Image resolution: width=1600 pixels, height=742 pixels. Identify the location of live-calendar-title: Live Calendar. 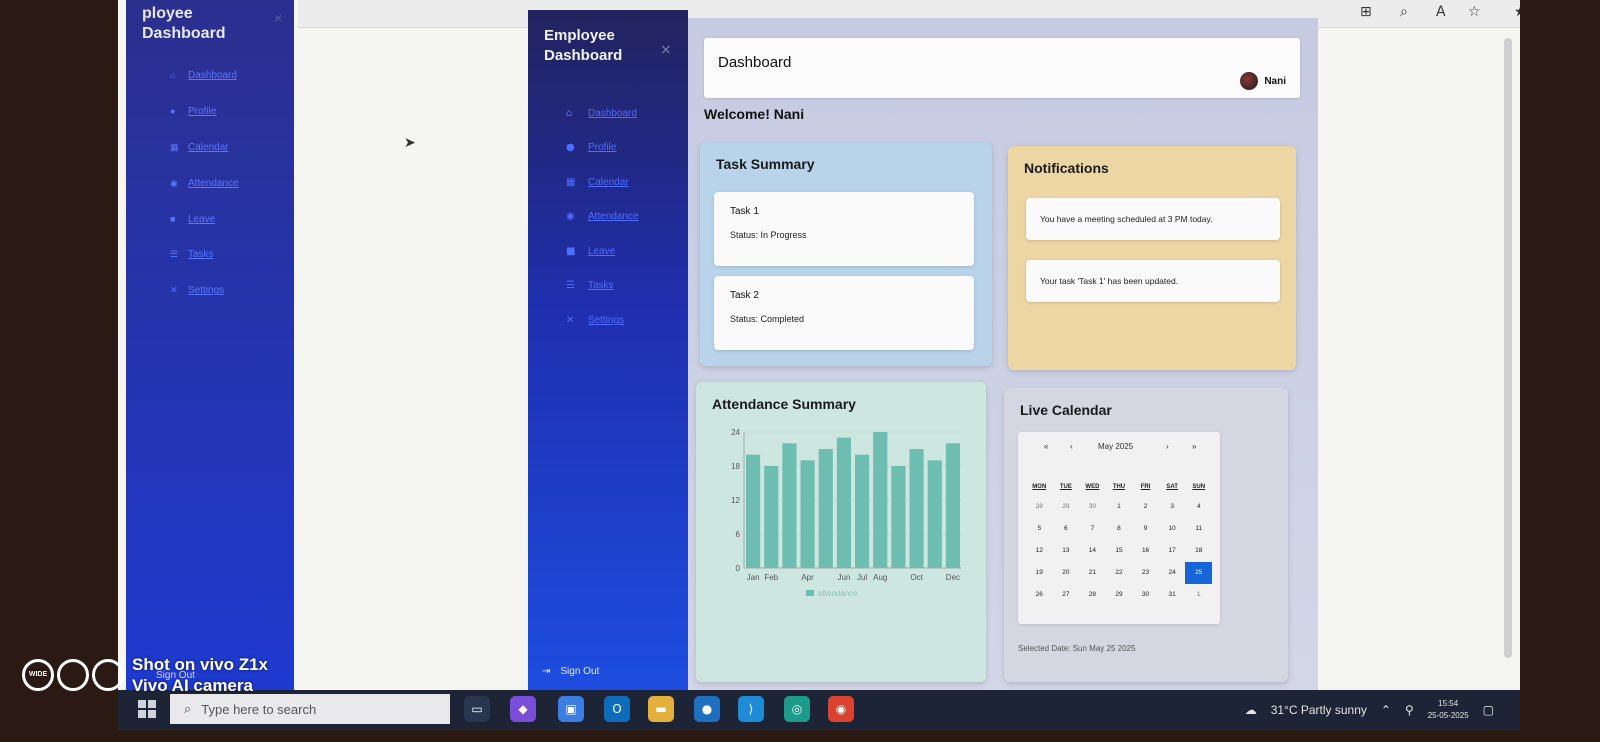
(1066, 410).